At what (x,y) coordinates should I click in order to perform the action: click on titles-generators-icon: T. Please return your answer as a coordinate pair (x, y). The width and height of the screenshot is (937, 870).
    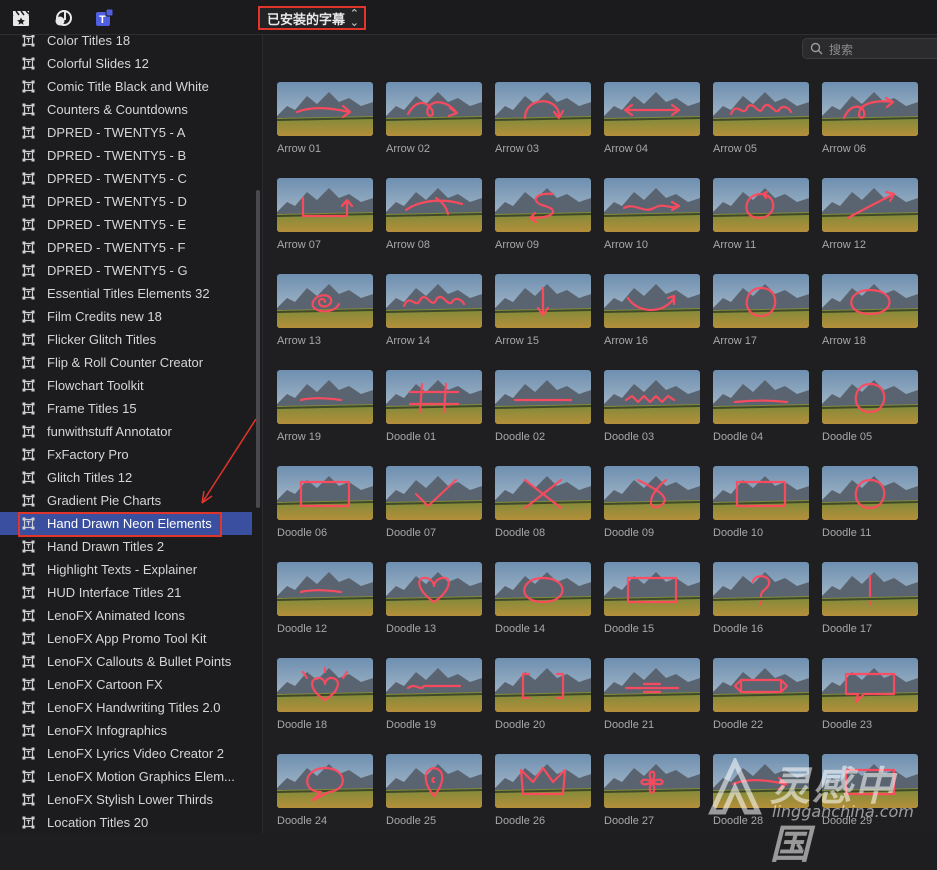
    Looking at the image, I should click on (104, 18).